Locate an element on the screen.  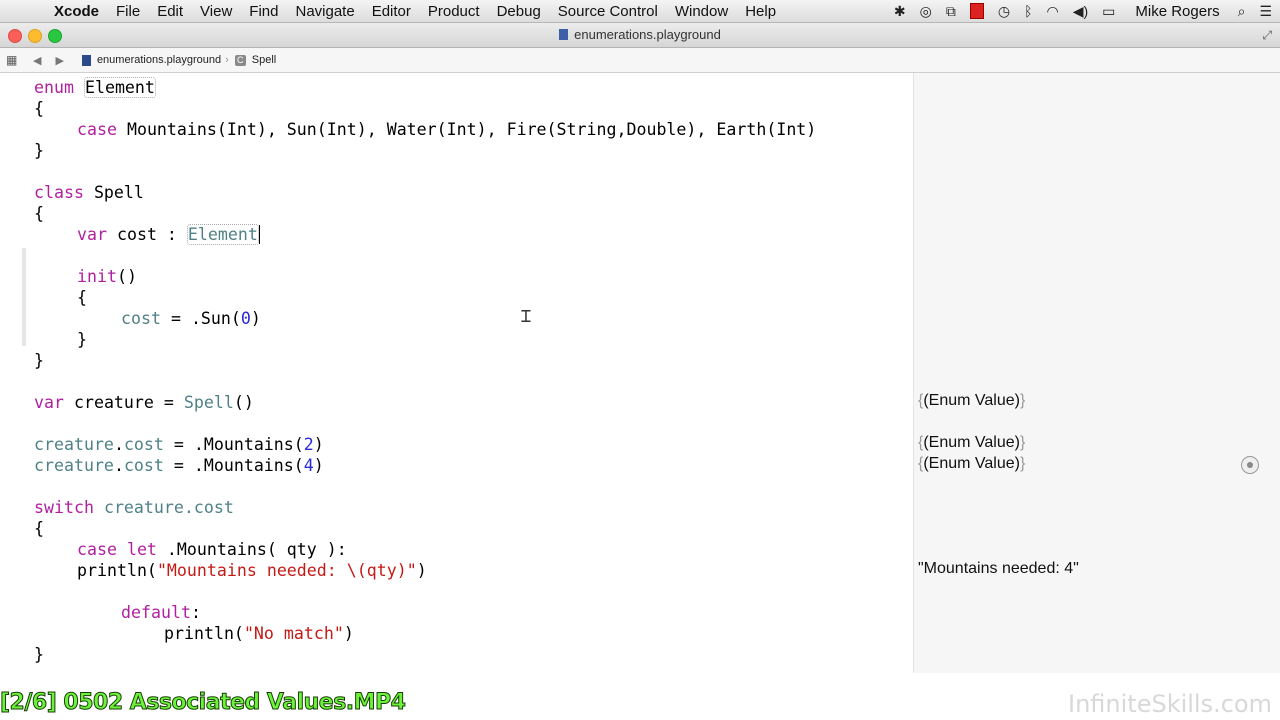
keyword: class is located at coordinates (59, 192).